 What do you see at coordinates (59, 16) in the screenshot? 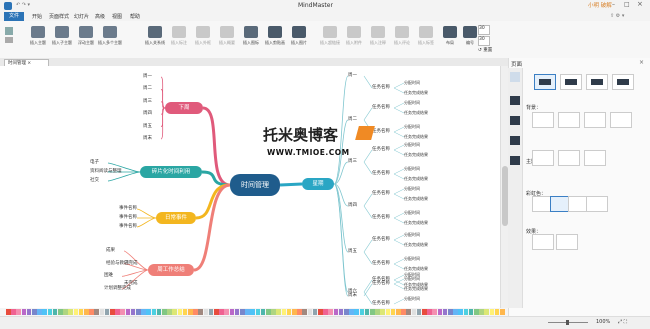
I see `menu-page-style: 页面样式` at bounding box center [59, 16].